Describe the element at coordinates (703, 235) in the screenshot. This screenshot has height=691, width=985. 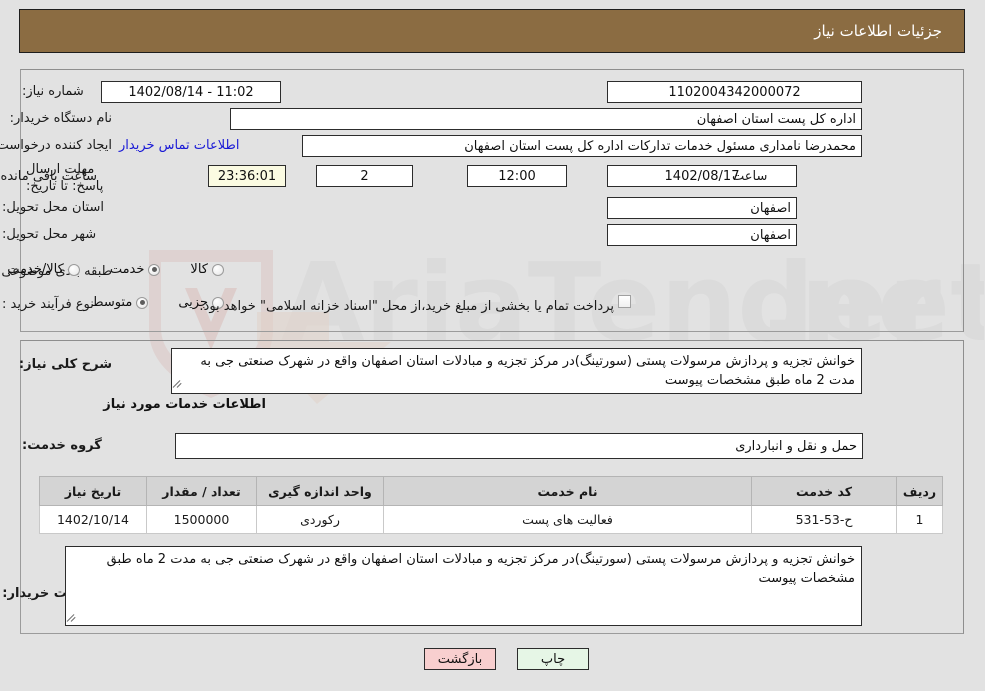
I see `field-delivery-city: اصفهان` at that location.